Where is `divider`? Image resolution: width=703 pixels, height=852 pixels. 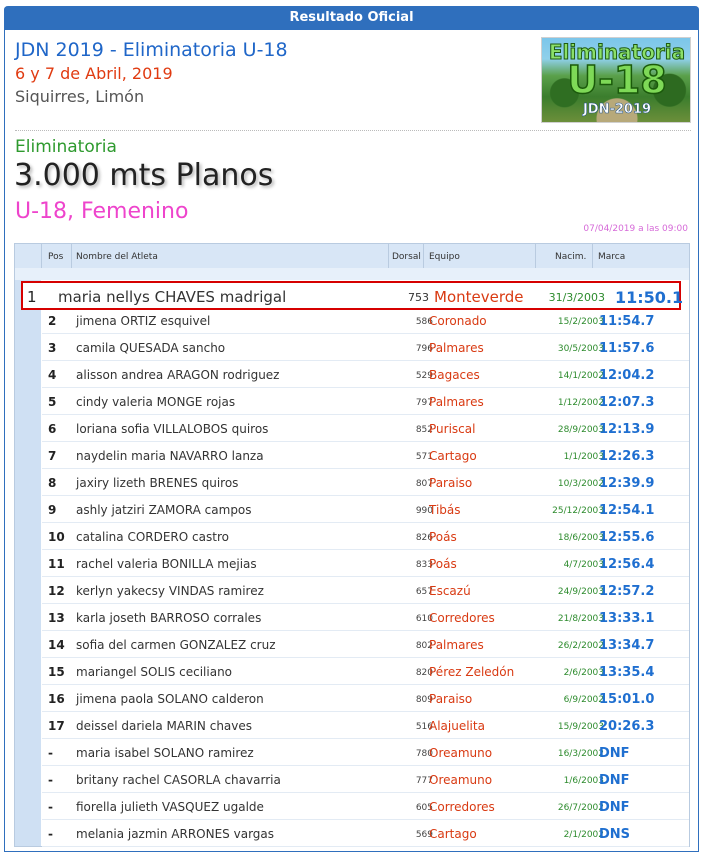
divider is located at coordinates (353, 130).